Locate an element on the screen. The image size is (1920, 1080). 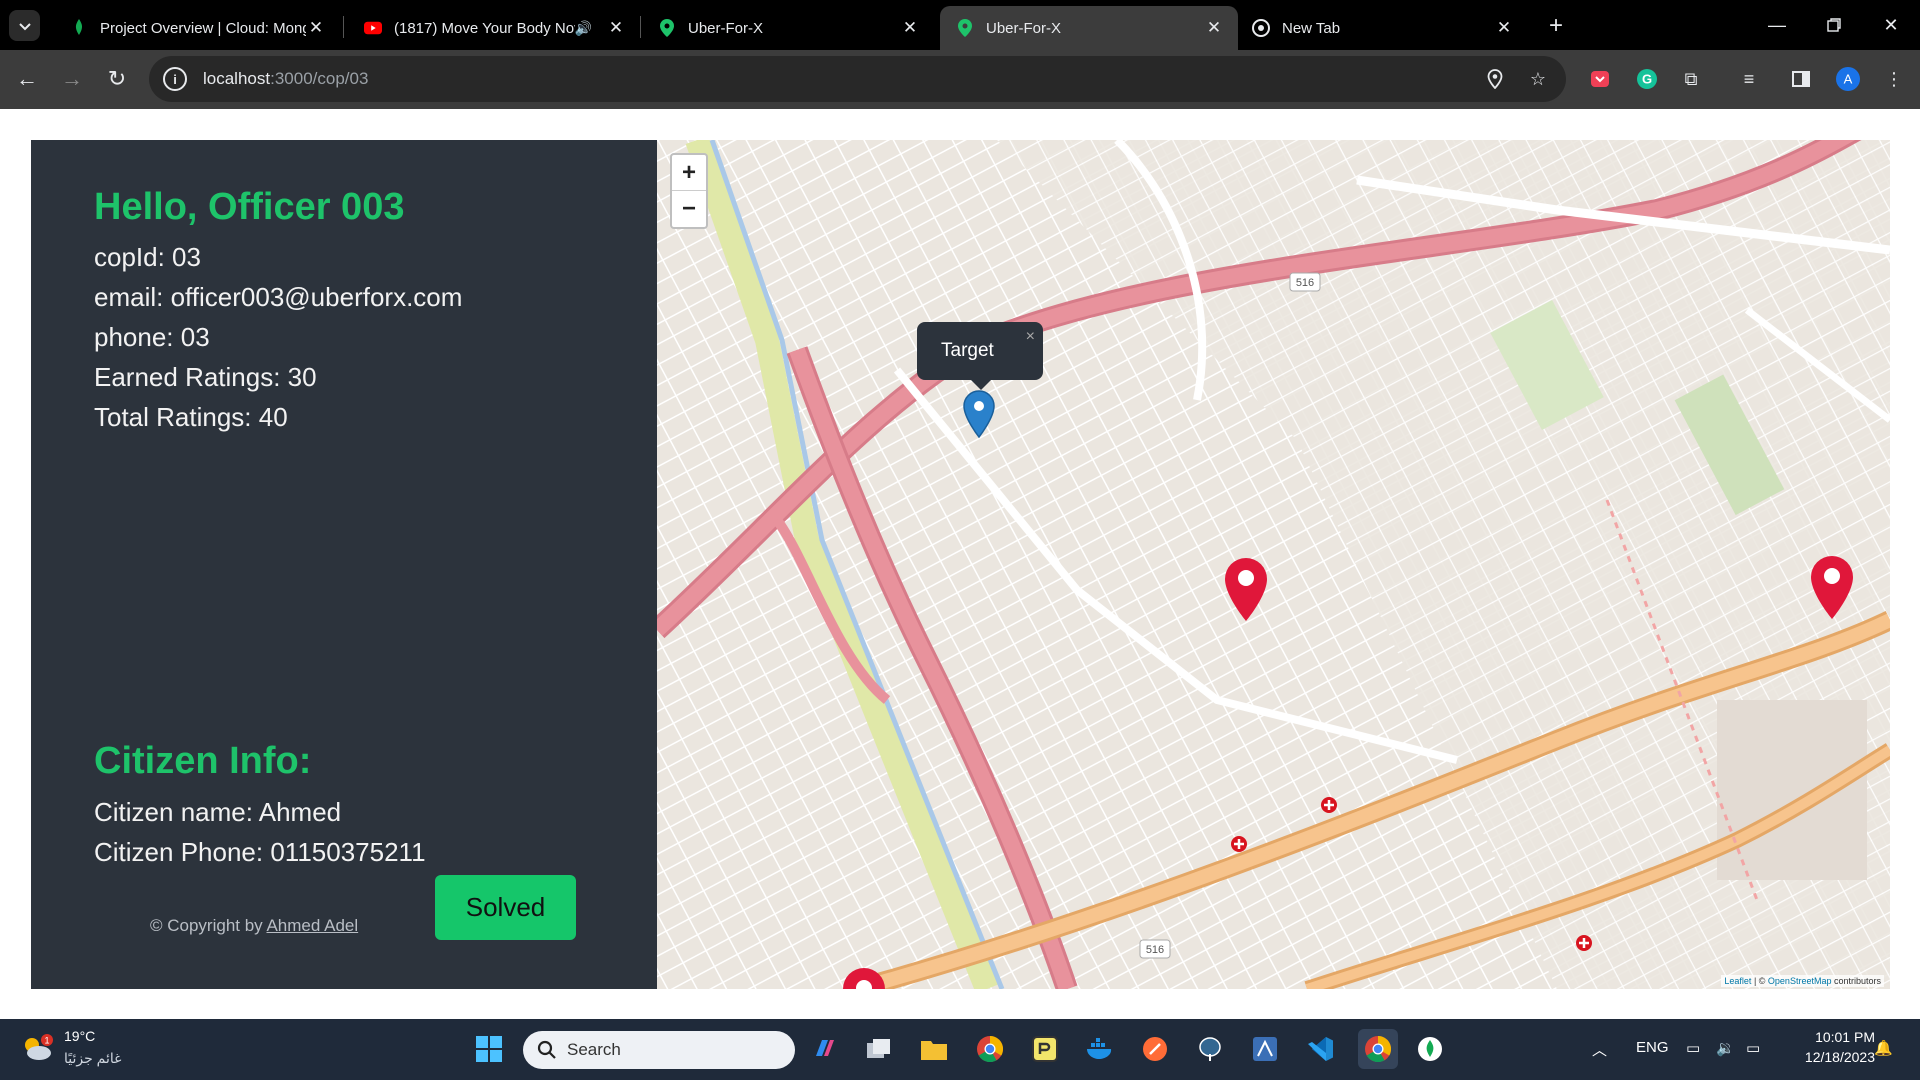
tab-search-button is located at coordinates (24, 25).